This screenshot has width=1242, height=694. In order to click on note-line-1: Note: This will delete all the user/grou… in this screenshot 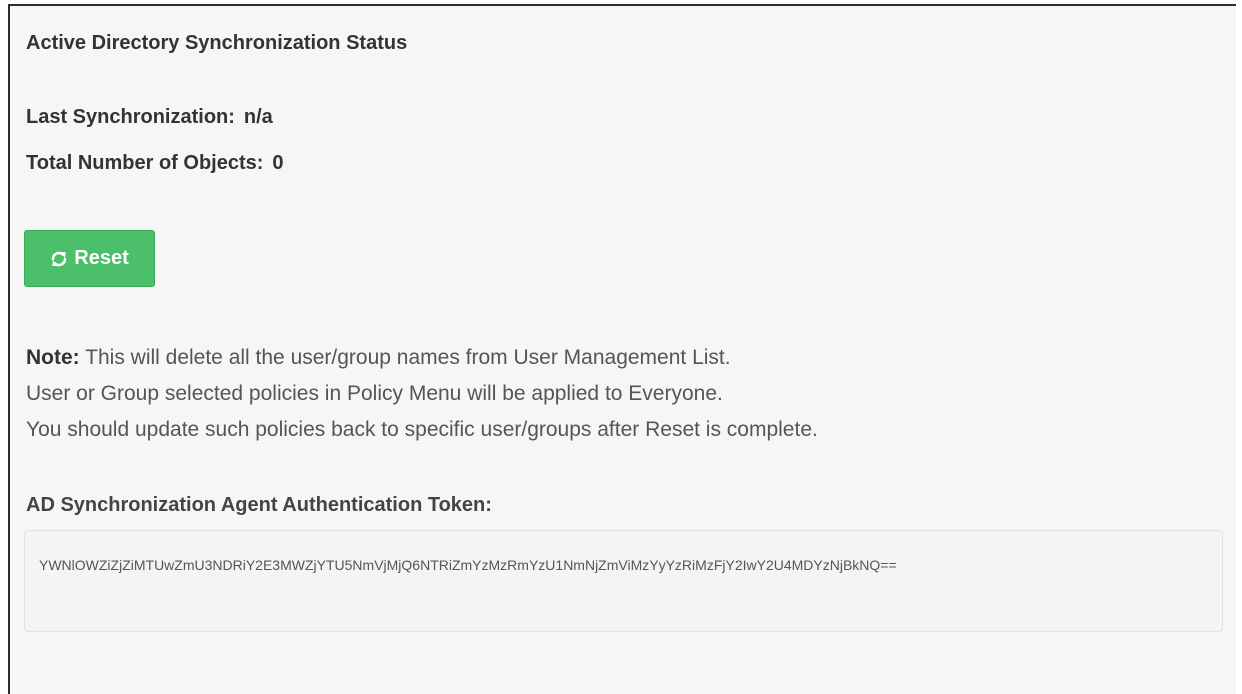, I will do `click(422, 358)`.